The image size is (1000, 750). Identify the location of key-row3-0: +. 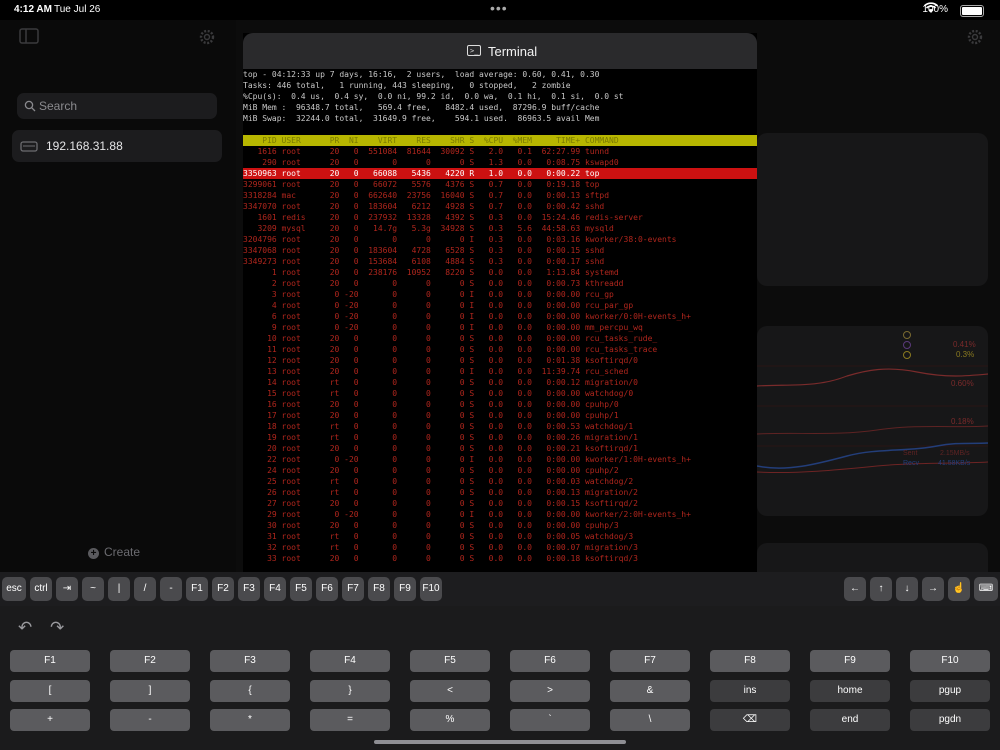
(50, 720).